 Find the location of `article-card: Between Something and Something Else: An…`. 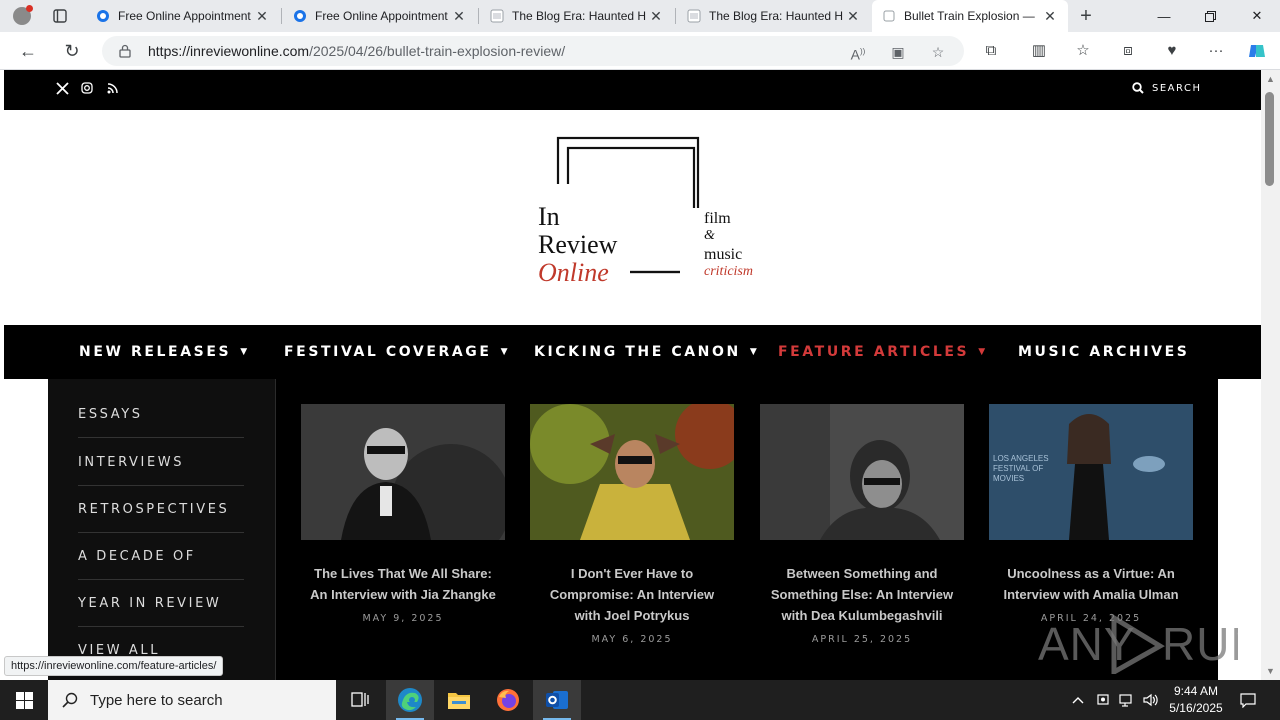

article-card: Between Something and Something Else: An… is located at coordinates (862, 524).